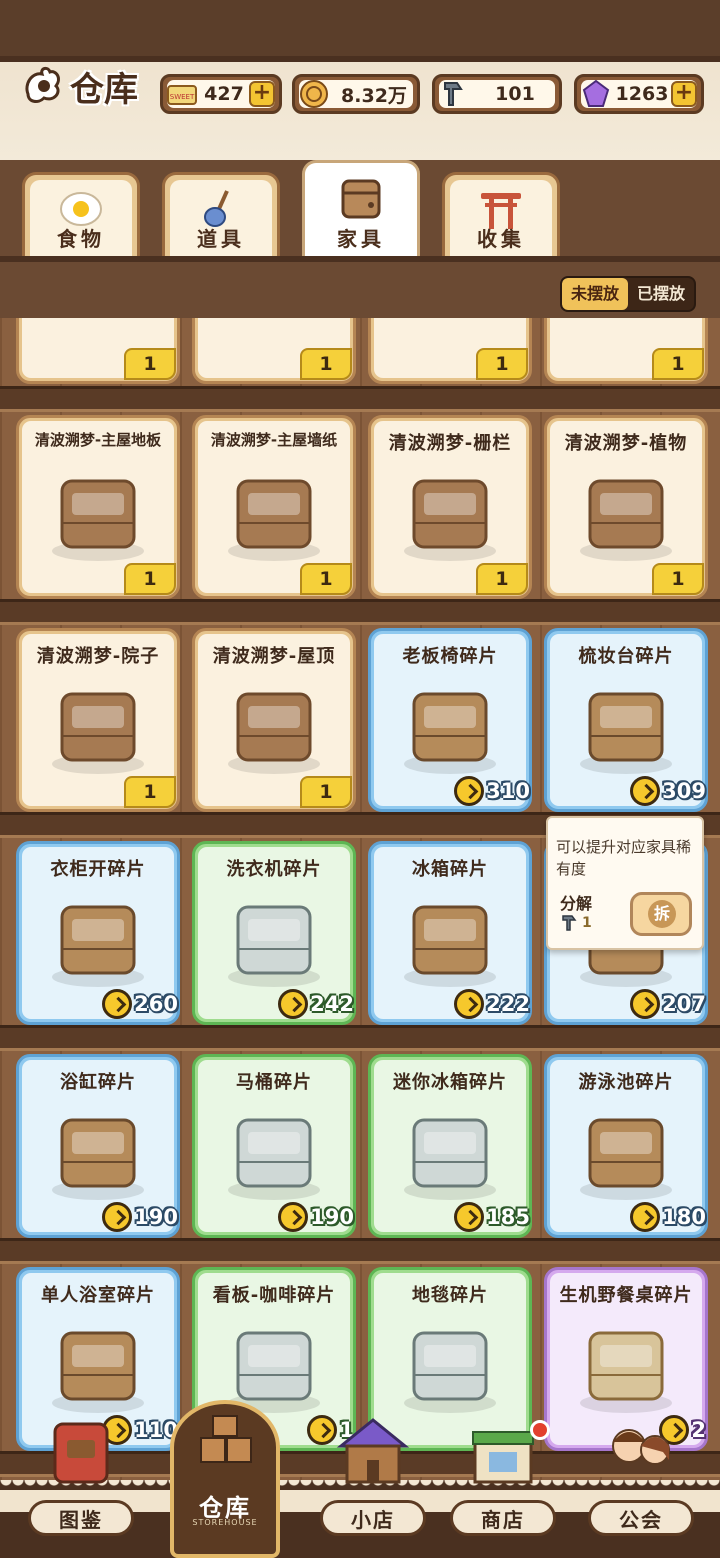 The image size is (720, 1558). I want to click on tab-furniture-label: 家具, so click(361, 239).